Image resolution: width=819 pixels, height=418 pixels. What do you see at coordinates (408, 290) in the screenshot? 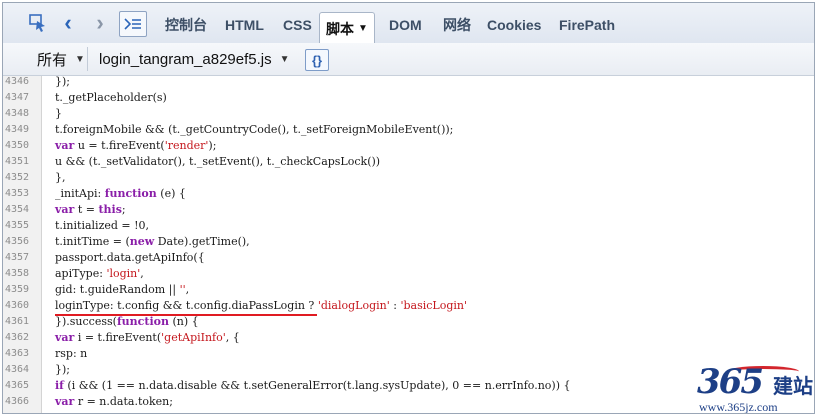
I see `code-line: 4359 gid: t.guideRandom || '',` at bounding box center [408, 290].